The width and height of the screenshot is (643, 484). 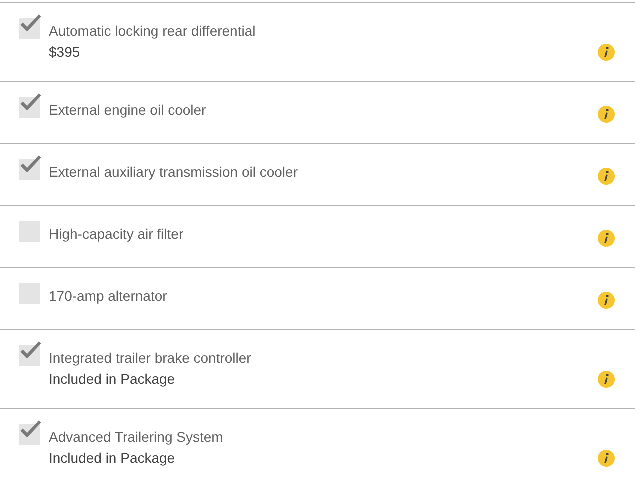 What do you see at coordinates (128, 110) in the screenshot?
I see `option-label: External engine oil cooler` at bounding box center [128, 110].